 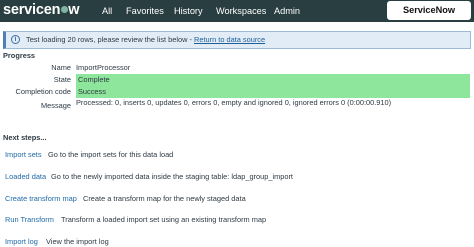 I want to click on completion-code-label: Completion code, so click(x=43, y=91).